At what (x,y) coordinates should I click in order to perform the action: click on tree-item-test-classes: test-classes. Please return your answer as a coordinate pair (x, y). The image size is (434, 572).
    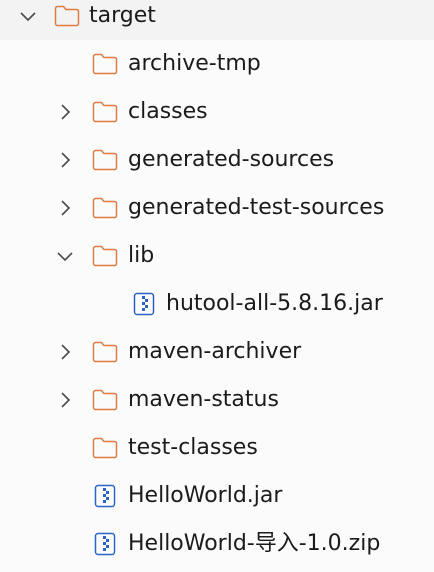
    Looking at the image, I should click on (217, 448).